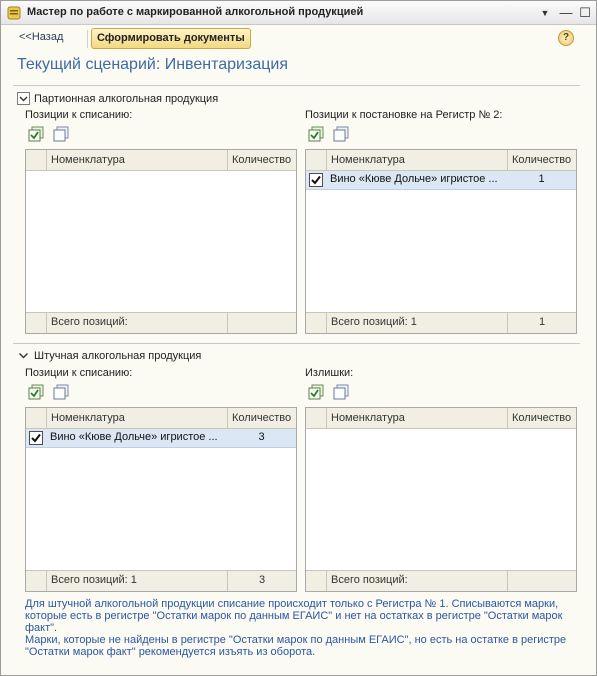 This screenshot has height=676, width=597. Describe the element at coordinates (118, 356) in the screenshot. I see `piece-group-label: Штучная алкогольная продукция` at that location.